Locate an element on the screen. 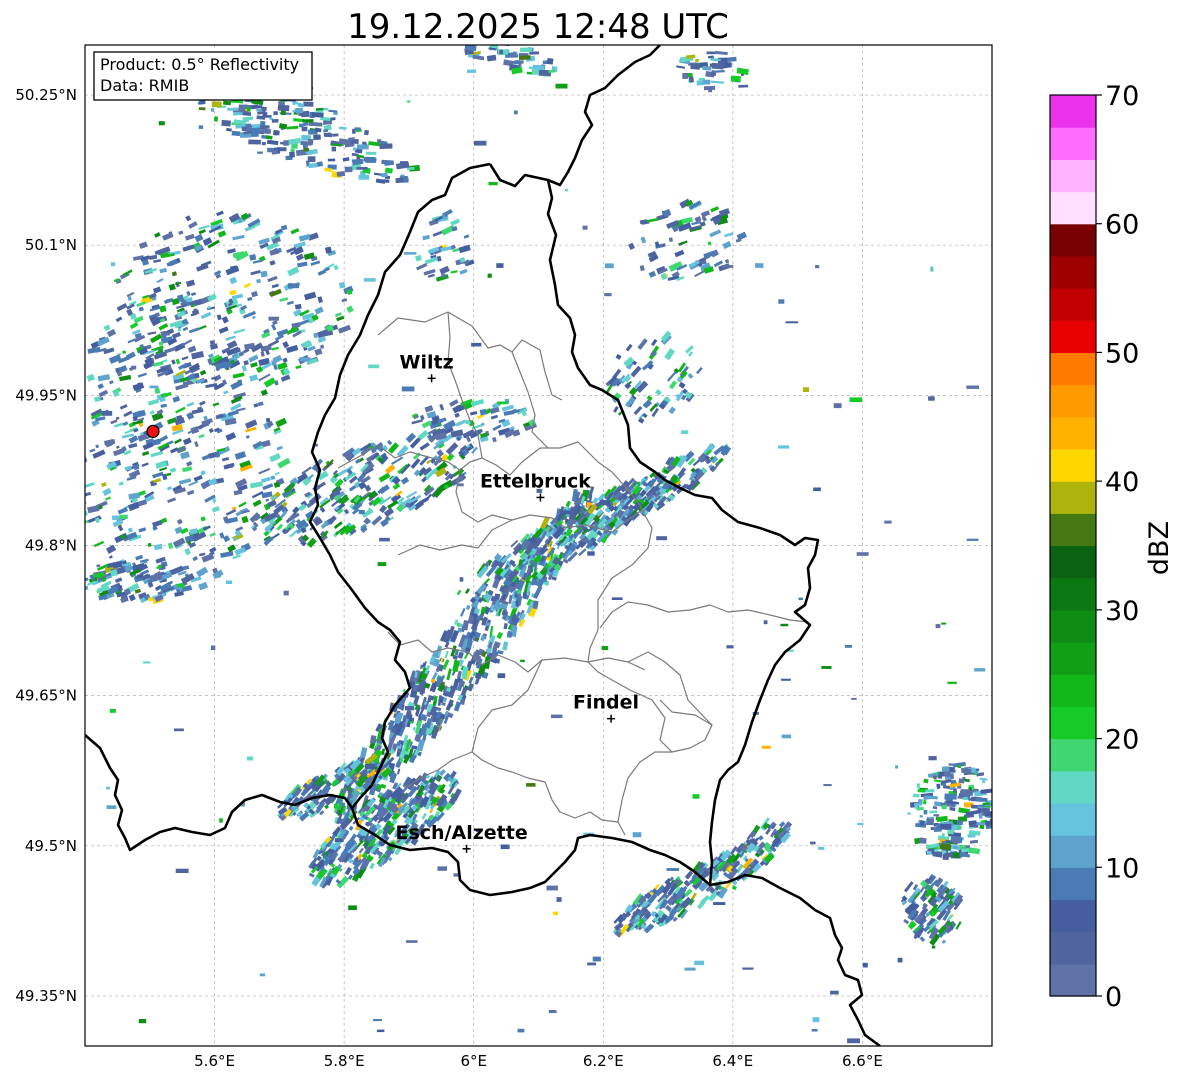  colorbar-tick-label: 40 is located at coordinates (1122, 482).